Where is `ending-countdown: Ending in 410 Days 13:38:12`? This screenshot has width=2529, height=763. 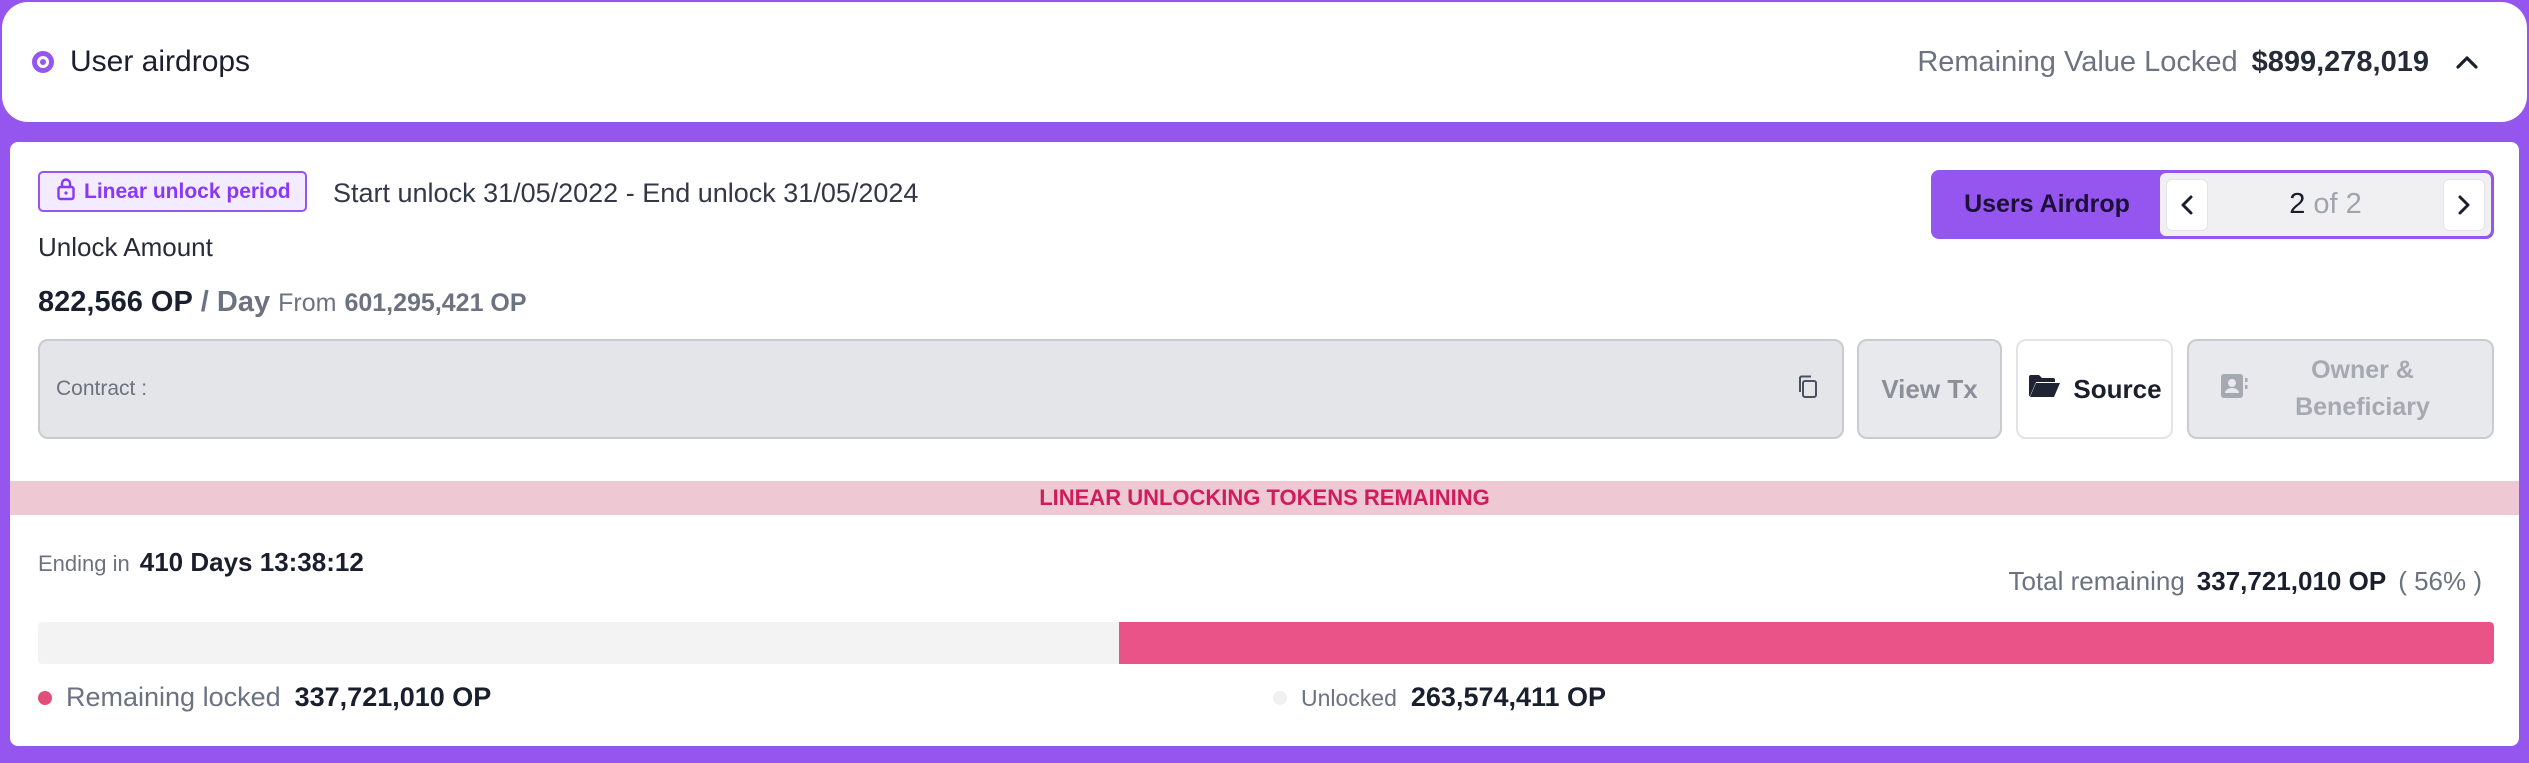
ending-countdown: Ending in 410 Days 13:38:12 is located at coordinates (201, 562).